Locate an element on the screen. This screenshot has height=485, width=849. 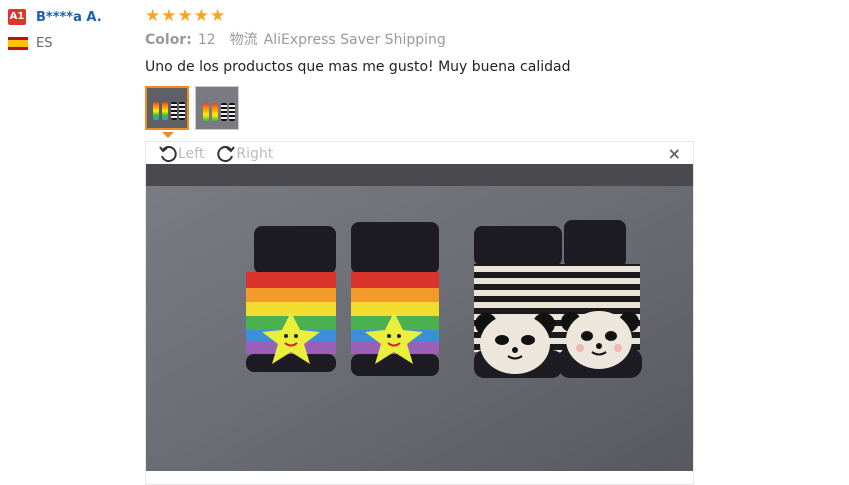
rotate-left-icon is located at coordinates (168, 154).